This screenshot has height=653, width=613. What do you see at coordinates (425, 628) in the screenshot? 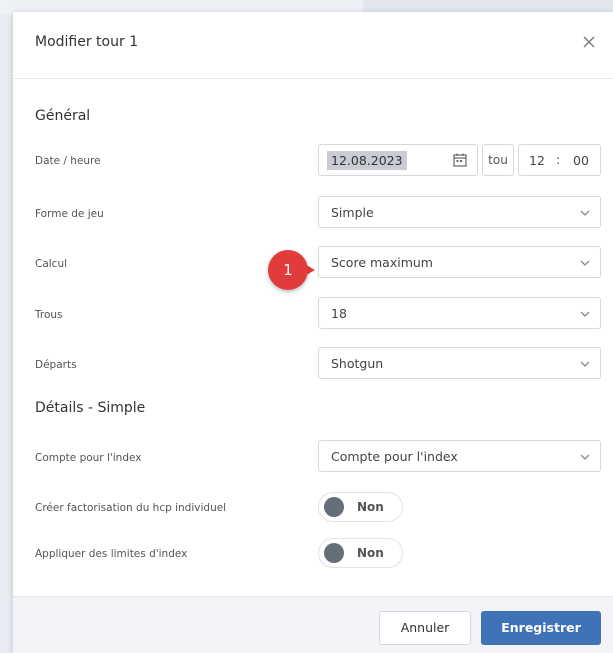
I see `cancel-button: Annuler` at bounding box center [425, 628].